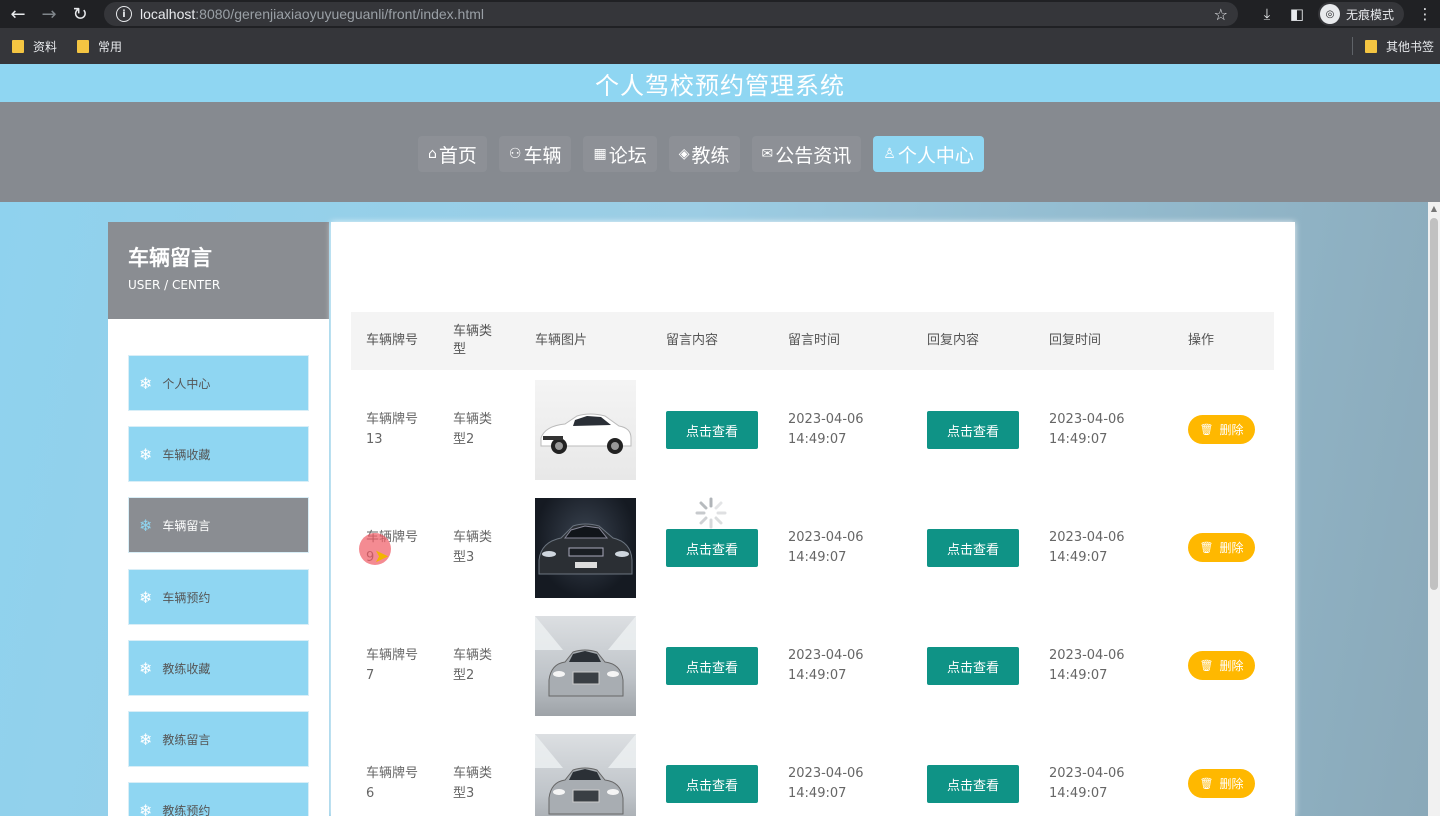  Describe the element at coordinates (586, 433) in the screenshot. I see `white-coupe-picture` at that location.